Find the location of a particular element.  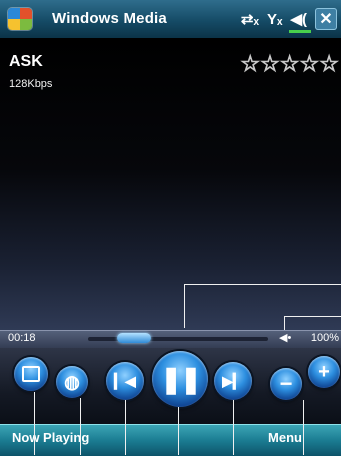

skin-icon is located at coordinates (31, 374).